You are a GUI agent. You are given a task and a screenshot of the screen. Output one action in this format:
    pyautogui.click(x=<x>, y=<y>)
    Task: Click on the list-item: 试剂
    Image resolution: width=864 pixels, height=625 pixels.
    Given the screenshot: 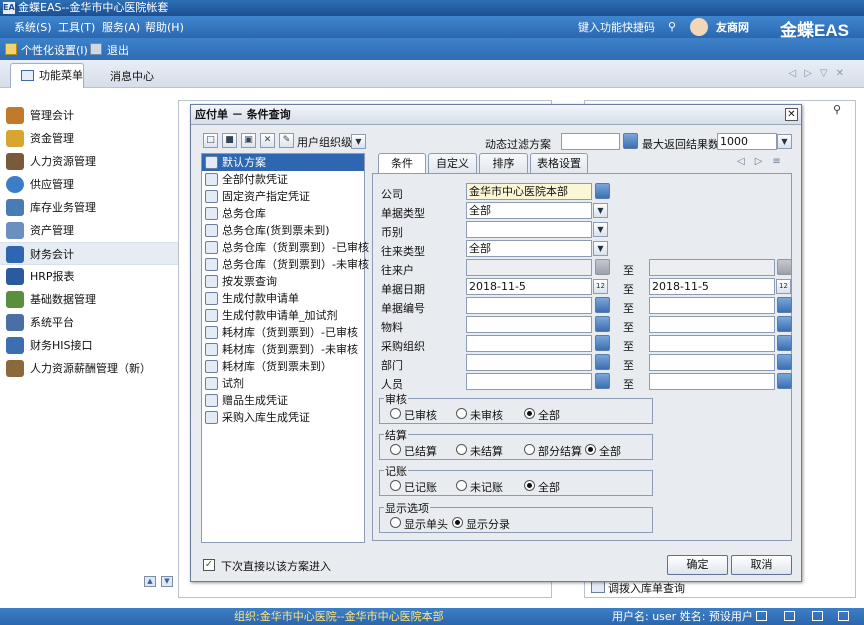 What is the action you would take?
    pyautogui.click(x=283, y=383)
    